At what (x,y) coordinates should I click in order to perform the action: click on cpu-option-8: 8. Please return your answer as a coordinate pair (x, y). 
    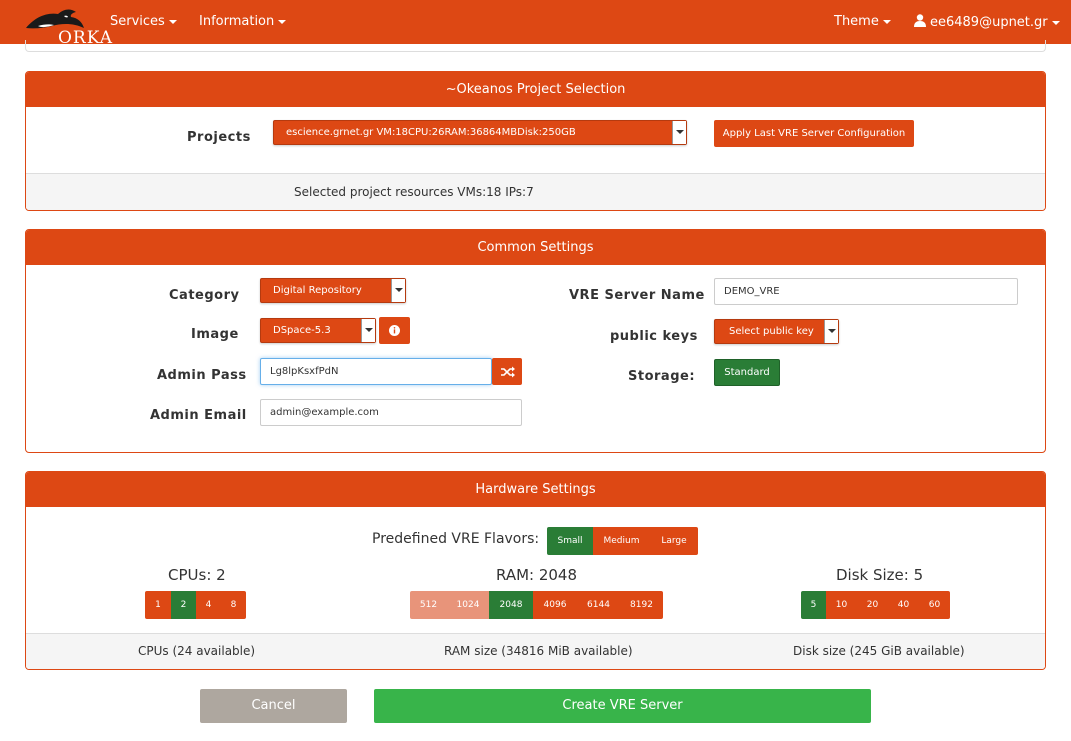
    Looking at the image, I should click on (233, 605).